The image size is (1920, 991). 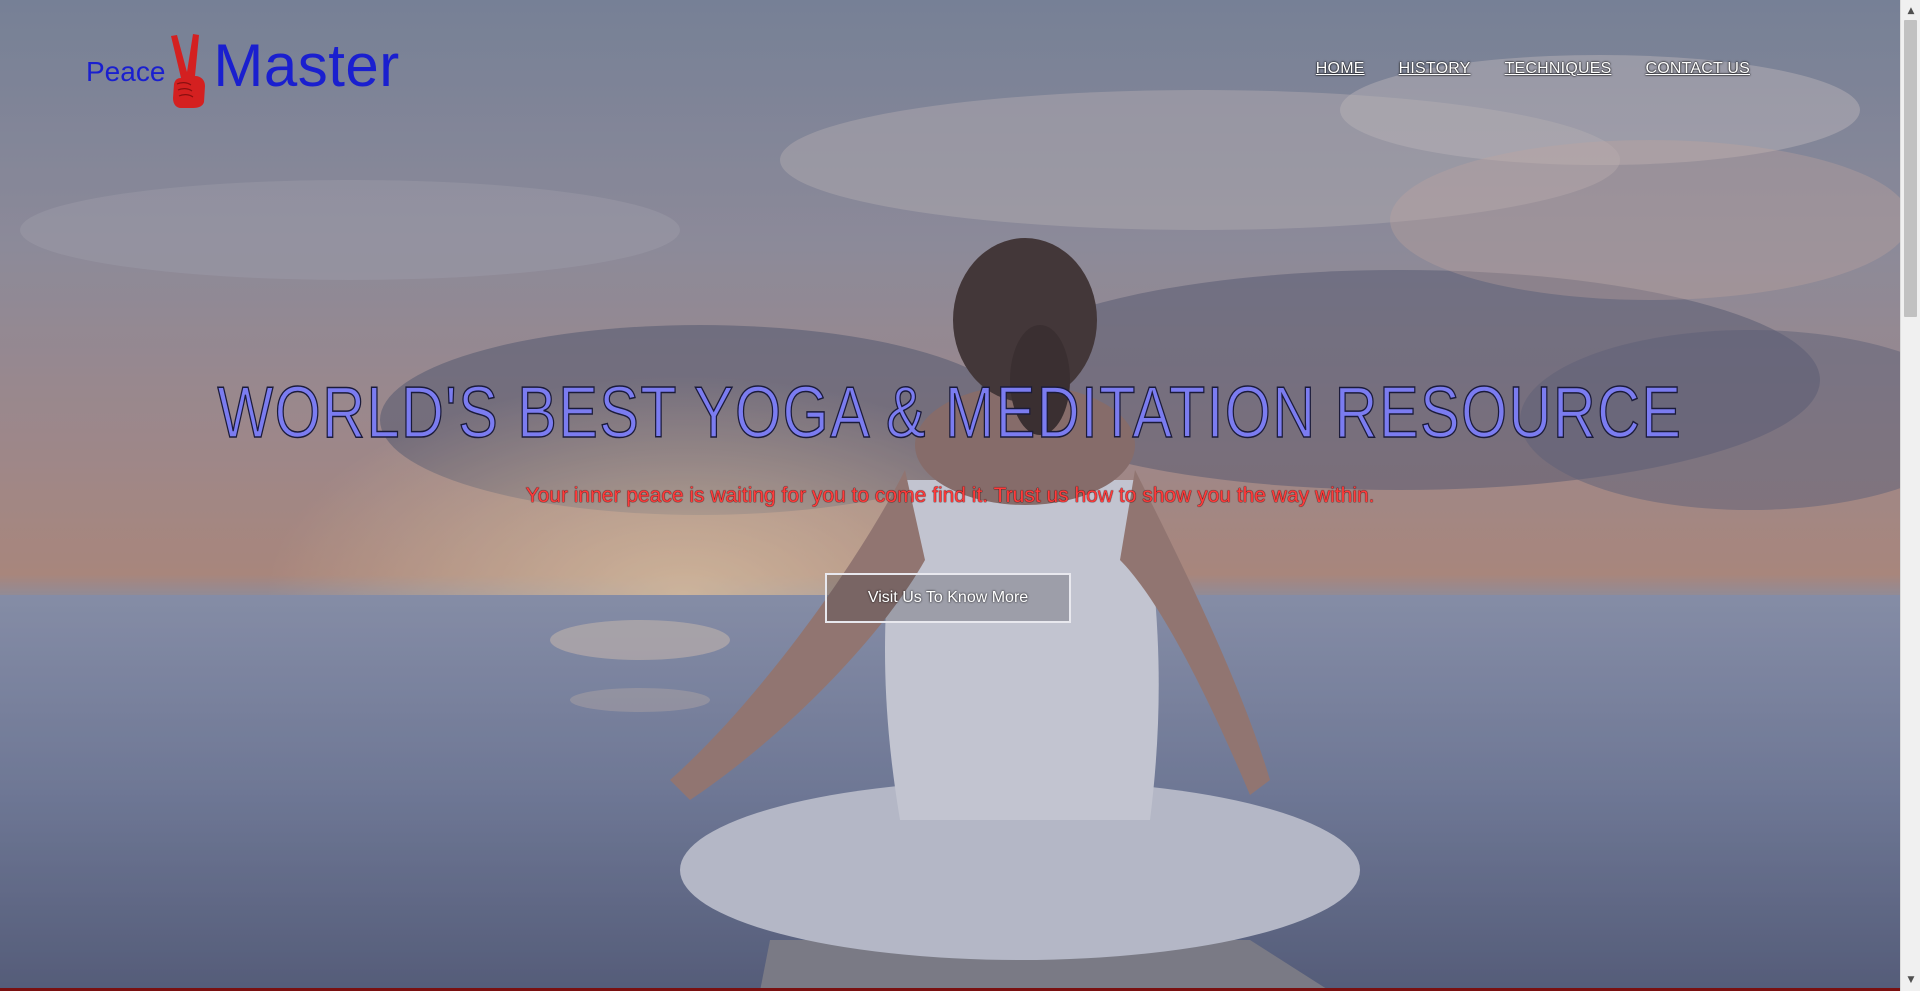 I want to click on nav-link-contact-us: CONTACT US, so click(x=1697, y=69).